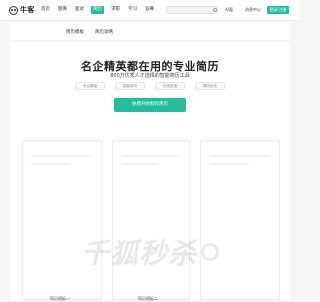 The image size is (320, 302). What do you see at coordinates (150, 31) in the screenshot?
I see `sub-navigation-bar: 简历模板 简历攻略` at bounding box center [150, 31].